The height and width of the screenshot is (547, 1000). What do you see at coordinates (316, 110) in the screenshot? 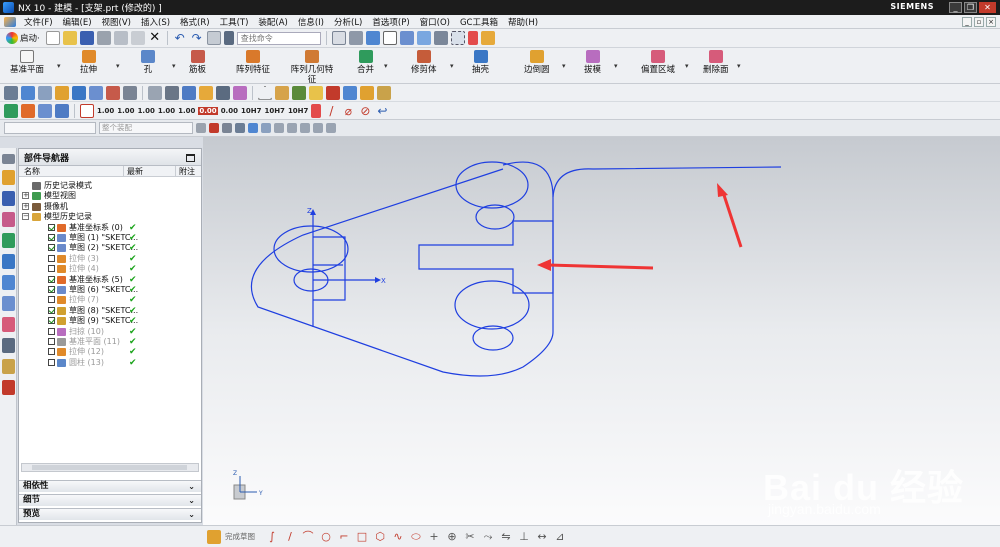
I see `pencil-icon` at bounding box center [316, 110].